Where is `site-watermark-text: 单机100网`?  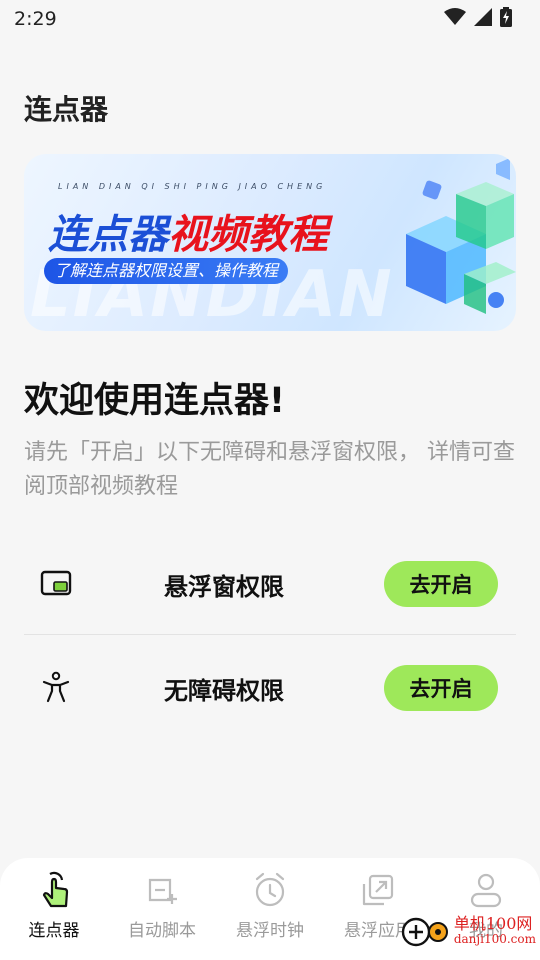 site-watermark-text: 单机100网 is located at coordinates (493, 923).